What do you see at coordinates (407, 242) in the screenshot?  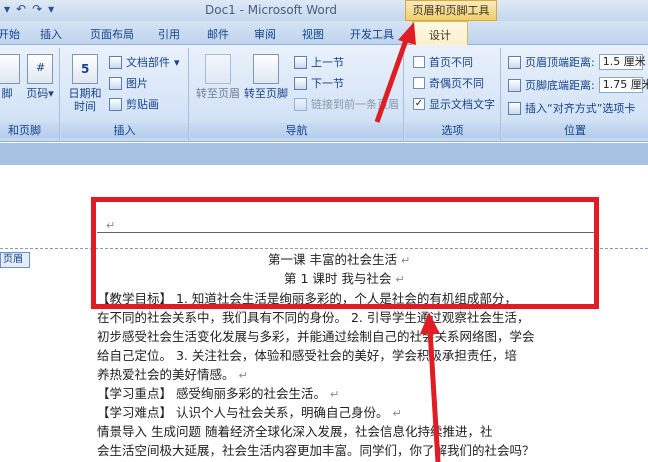 I see `annotation-arrows` at bounding box center [407, 242].